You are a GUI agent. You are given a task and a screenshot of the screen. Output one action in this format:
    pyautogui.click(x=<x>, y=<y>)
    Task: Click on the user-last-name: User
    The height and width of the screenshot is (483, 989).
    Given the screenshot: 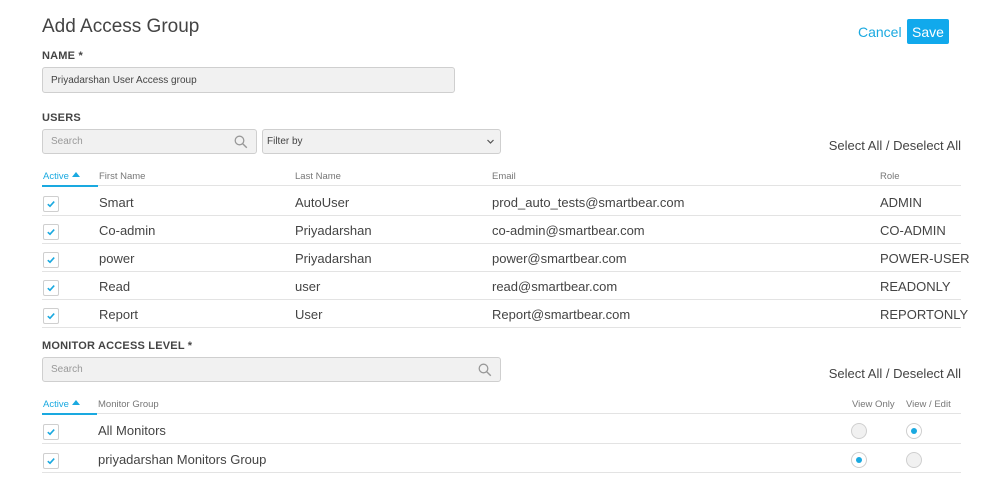 What is the action you would take?
    pyautogui.click(x=309, y=314)
    